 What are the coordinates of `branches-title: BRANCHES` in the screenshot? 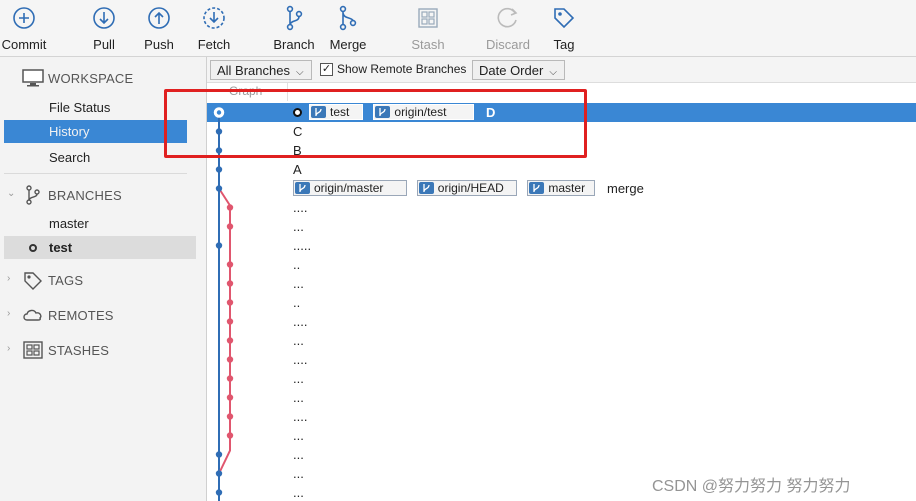 It's located at (85, 195).